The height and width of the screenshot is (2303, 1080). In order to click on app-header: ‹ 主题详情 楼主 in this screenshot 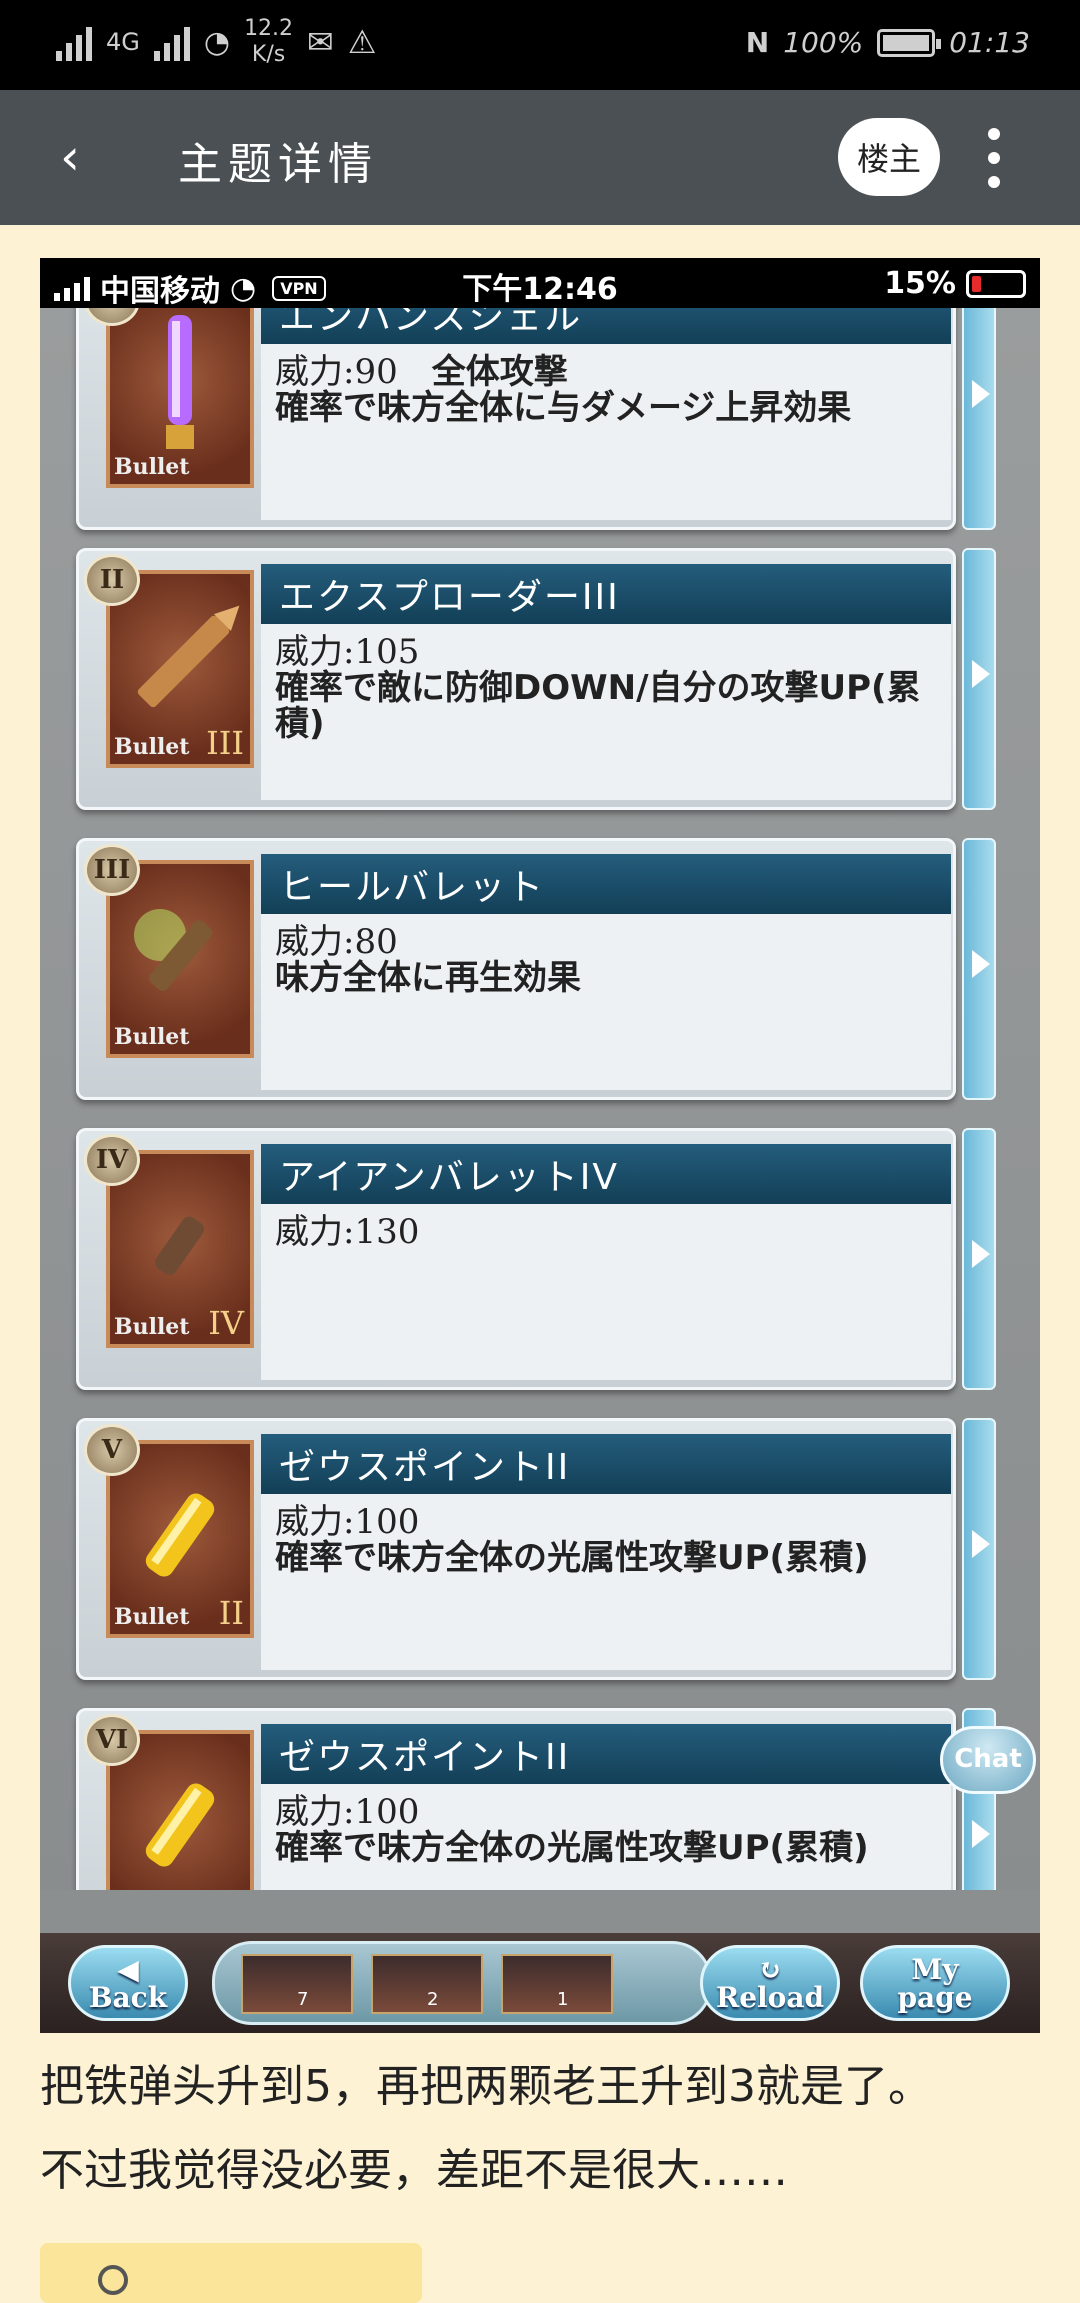, I will do `click(540, 157)`.